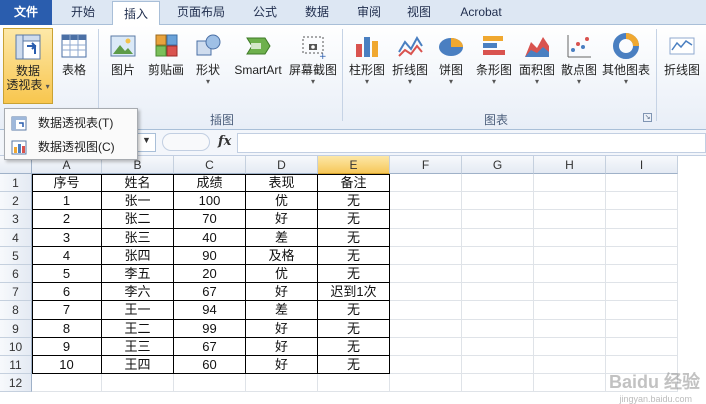  What do you see at coordinates (354, 274) in the screenshot?
I see `cell-e6: 无` at bounding box center [354, 274].